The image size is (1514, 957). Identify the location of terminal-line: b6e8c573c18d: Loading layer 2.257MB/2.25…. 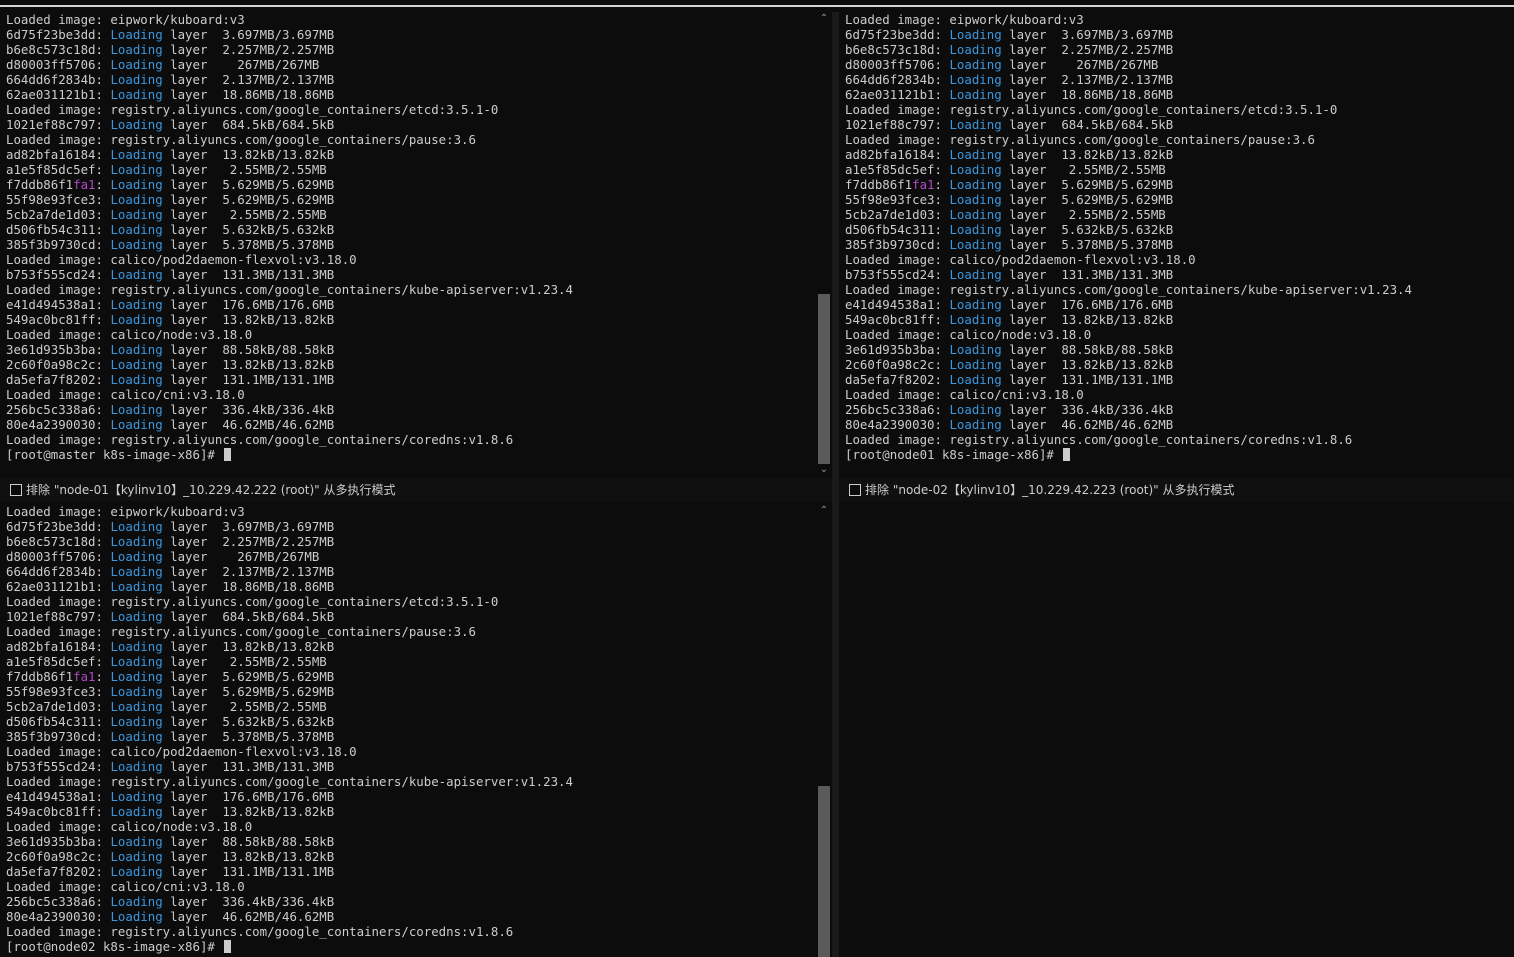
(1128, 49).